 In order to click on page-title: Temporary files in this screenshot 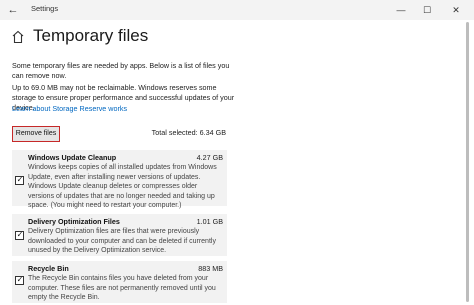, I will do `click(91, 35)`.